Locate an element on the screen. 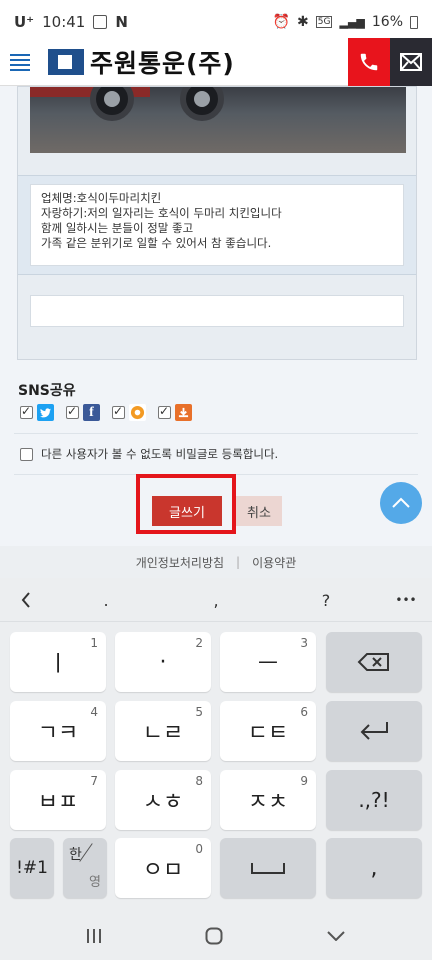 This screenshot has height=960, width=432. call-button is located at coordinates (369, 62).